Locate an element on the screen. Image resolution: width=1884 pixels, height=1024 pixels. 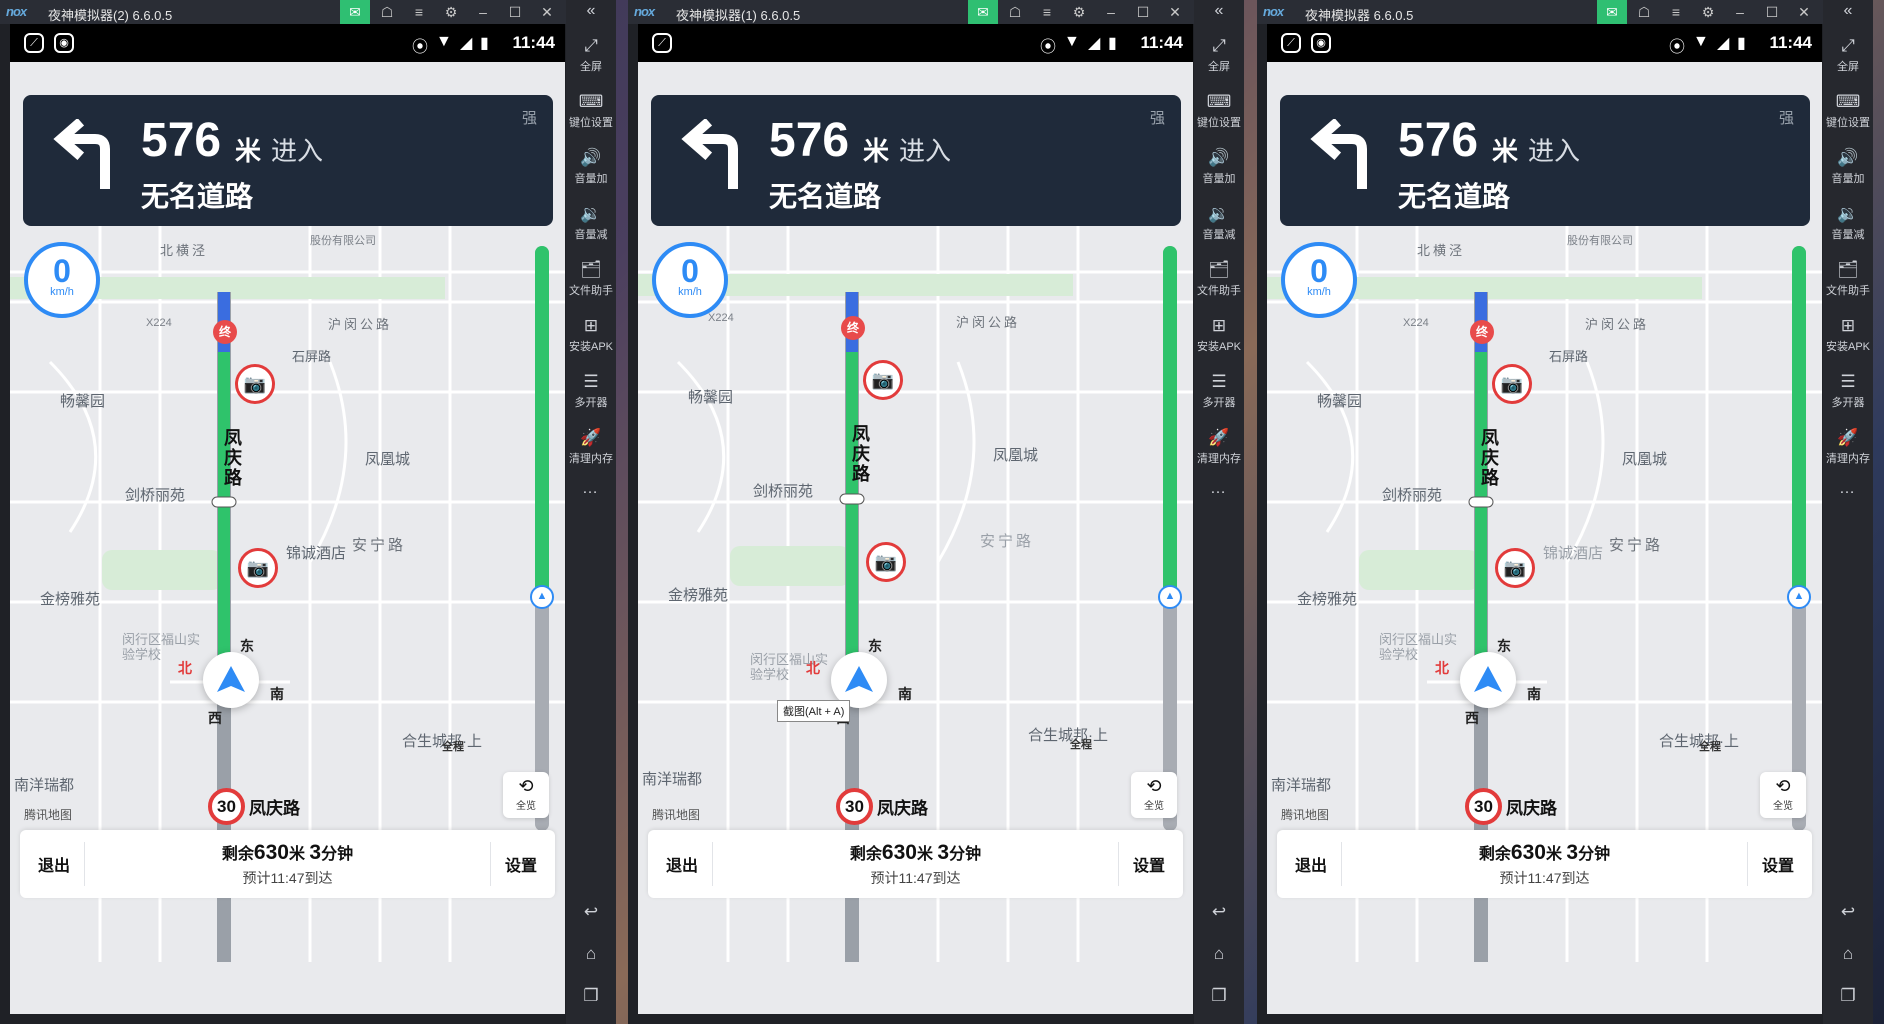
map-label-x224: X224 is located at coordinates (1416, 323).